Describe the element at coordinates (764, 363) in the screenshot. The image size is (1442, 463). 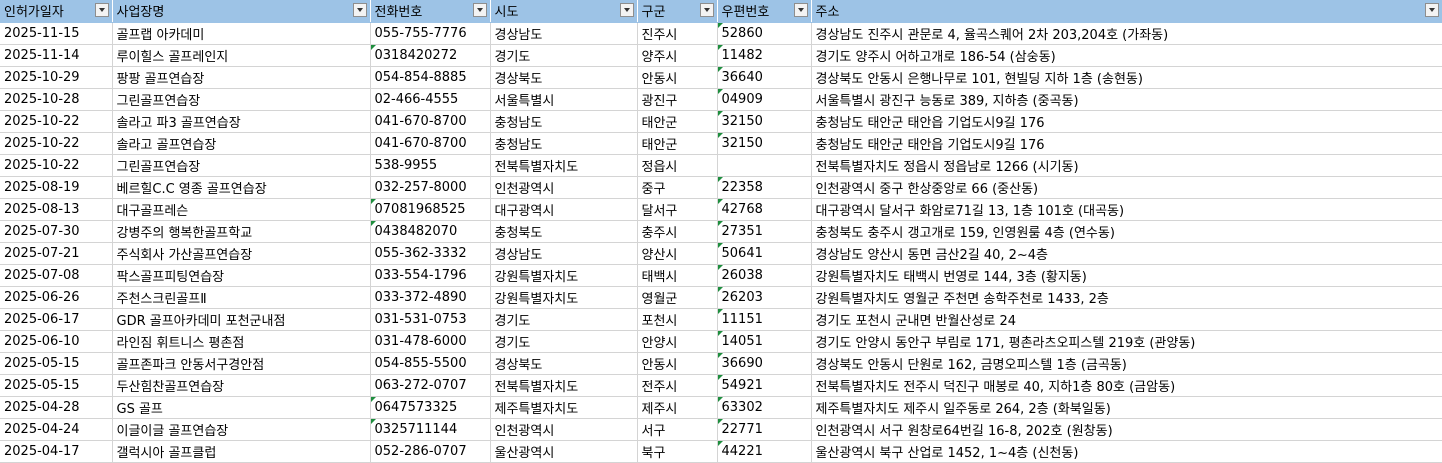
I see `cell-postal-code: 36690` at that location.